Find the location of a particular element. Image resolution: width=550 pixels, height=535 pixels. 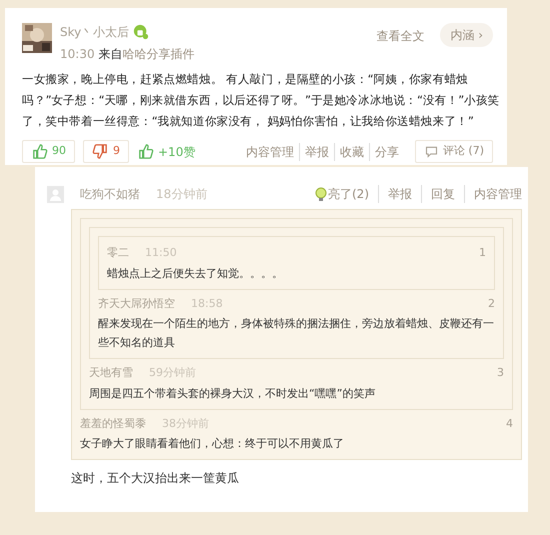

quote-text: 蜡烛点上之后便失去了知觉。。。。 is located at coordinates (195, 274).